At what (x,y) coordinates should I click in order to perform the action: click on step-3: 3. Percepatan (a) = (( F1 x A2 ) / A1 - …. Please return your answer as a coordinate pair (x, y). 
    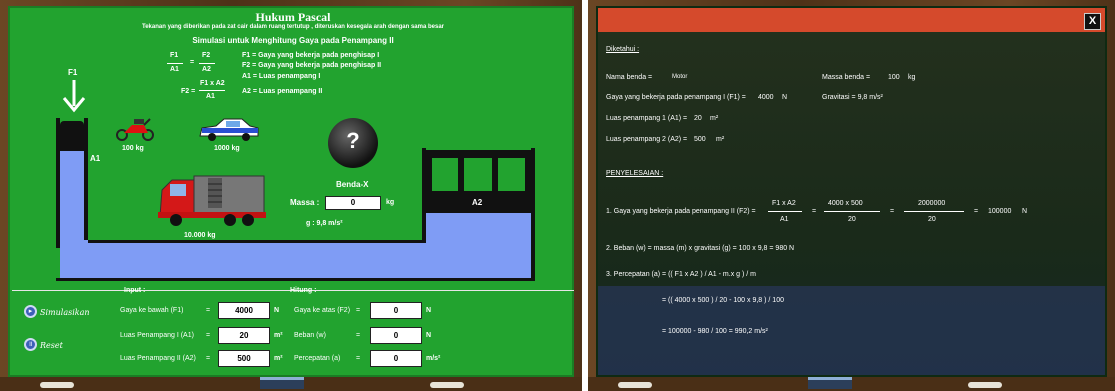
    Looking at the image, I should click on (681, 274).